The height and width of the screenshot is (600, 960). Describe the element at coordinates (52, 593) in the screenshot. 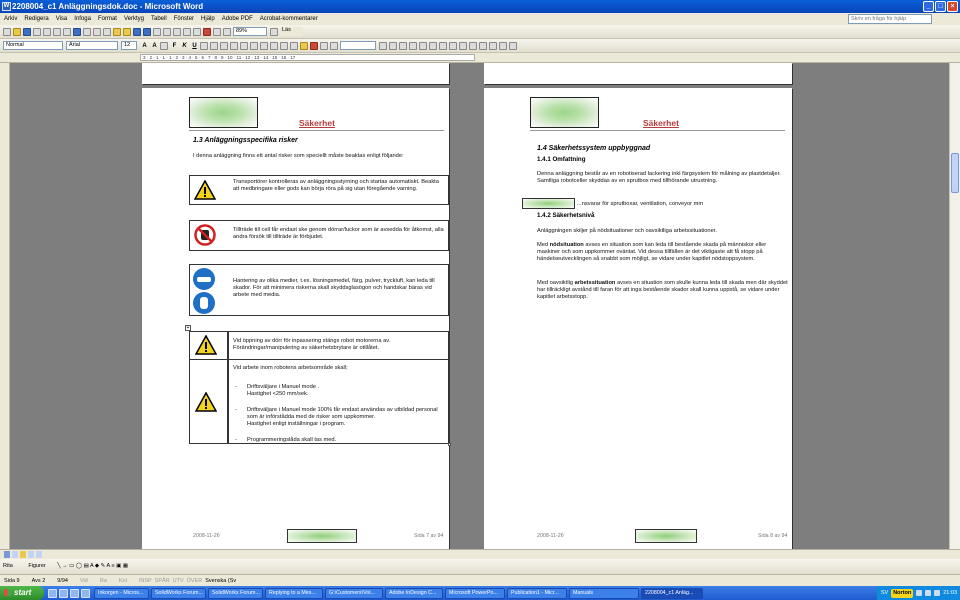

I see `ie-icon` at that location.